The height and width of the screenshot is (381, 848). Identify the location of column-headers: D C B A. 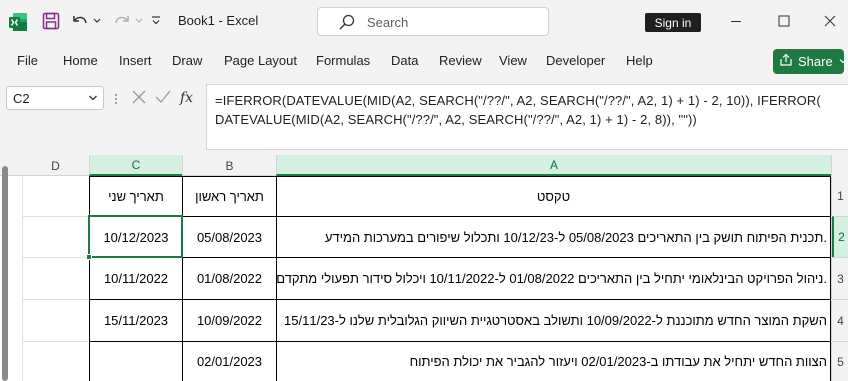
(424, 165).